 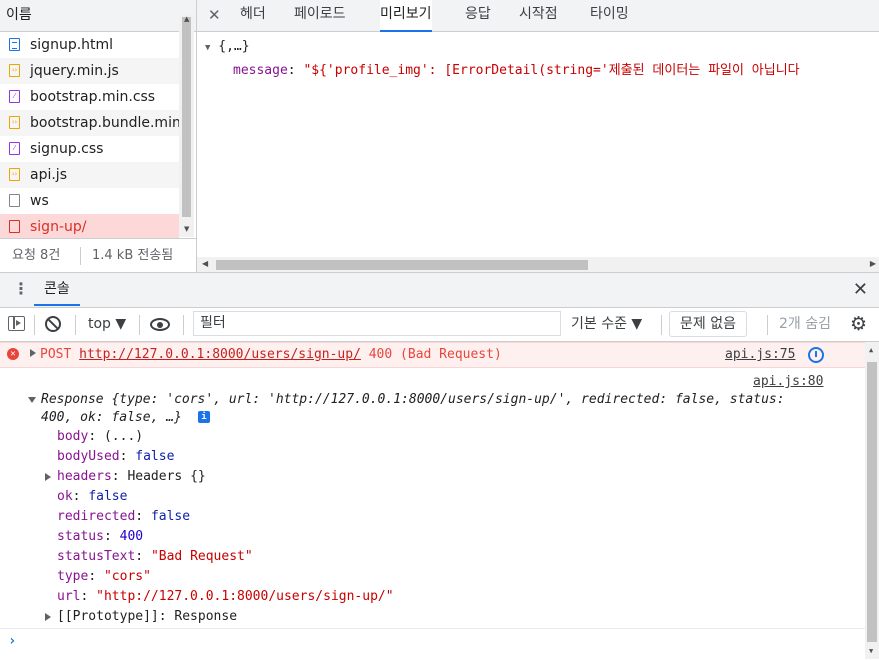 What do you see at coordinates (14, 226) in the screenshot?
I see `error-file-icon` at bounding box center [14, 226].